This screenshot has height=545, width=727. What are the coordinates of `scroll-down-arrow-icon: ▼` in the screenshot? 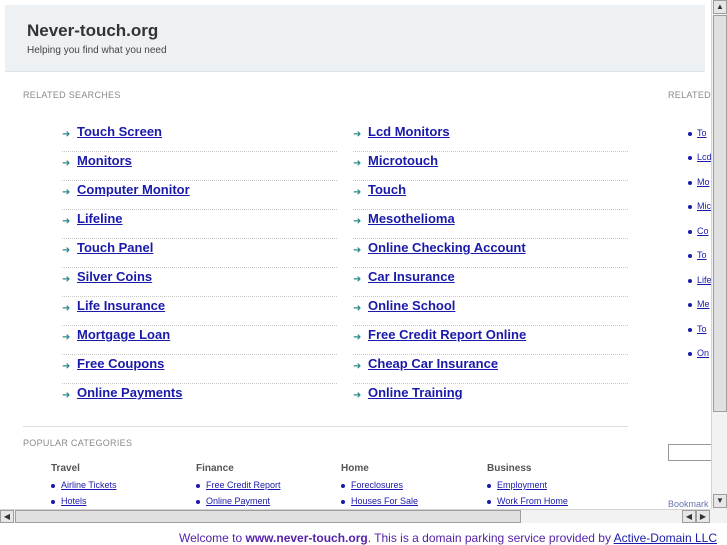 It's located at (720, 501).